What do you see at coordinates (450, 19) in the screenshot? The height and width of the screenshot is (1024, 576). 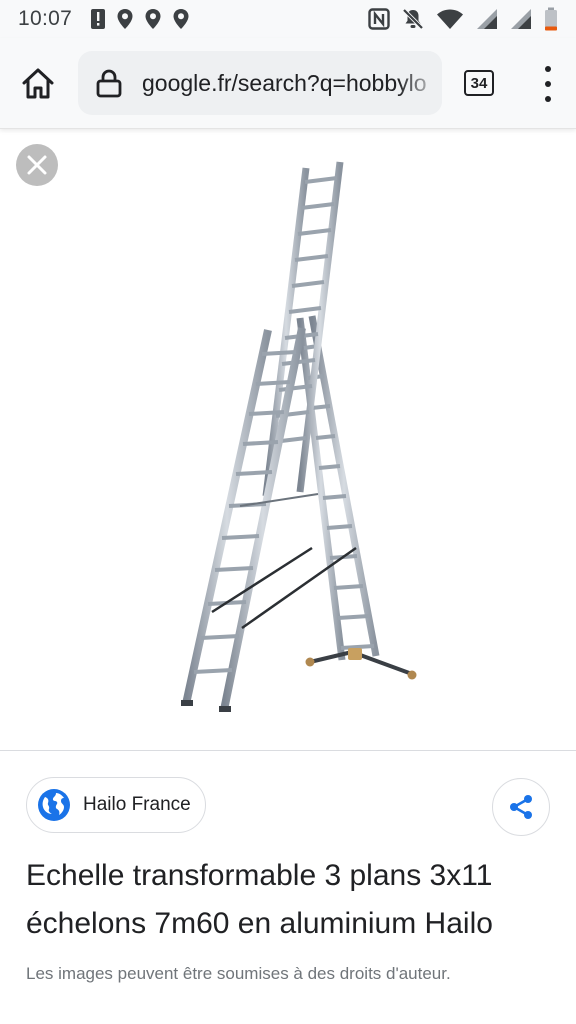 I see `wifi-icon` at bounding box center [450, 19].